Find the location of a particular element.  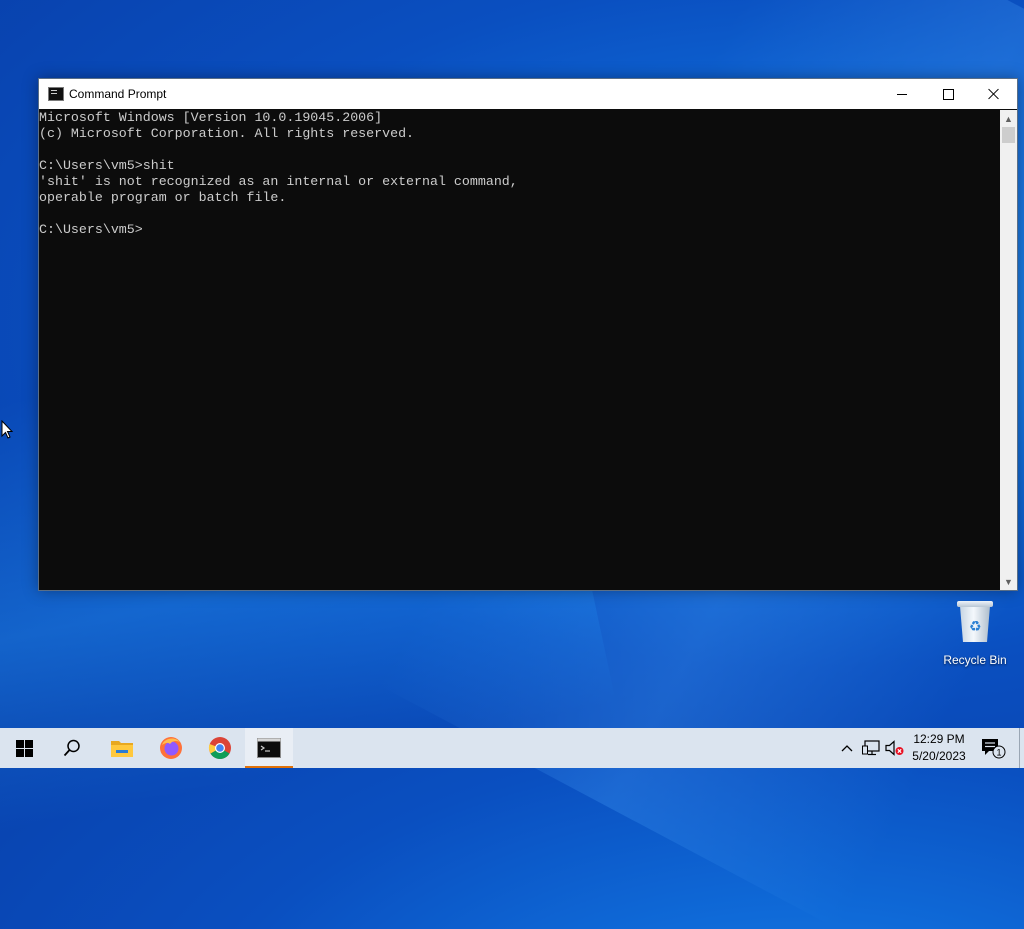

notification-count: 1 is located at coordinates (998, 753).